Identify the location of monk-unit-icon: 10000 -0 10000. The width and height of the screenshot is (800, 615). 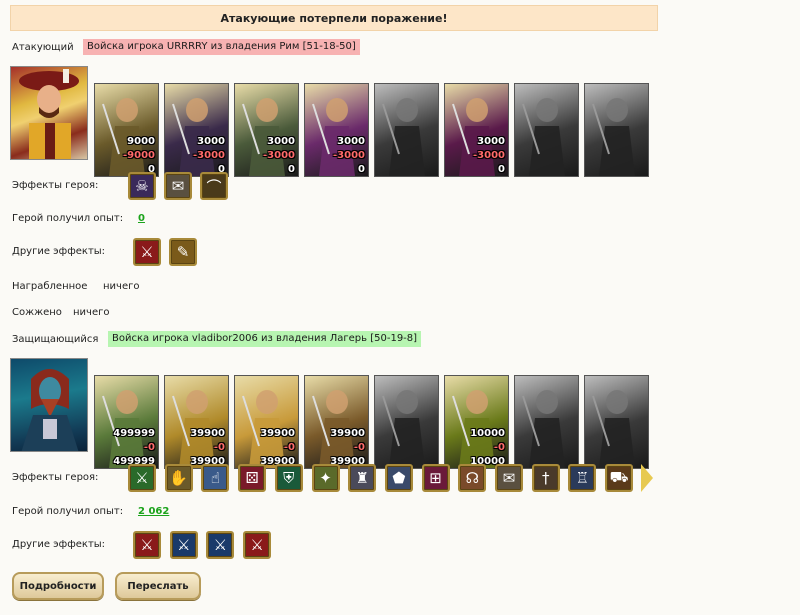
(476, 422).